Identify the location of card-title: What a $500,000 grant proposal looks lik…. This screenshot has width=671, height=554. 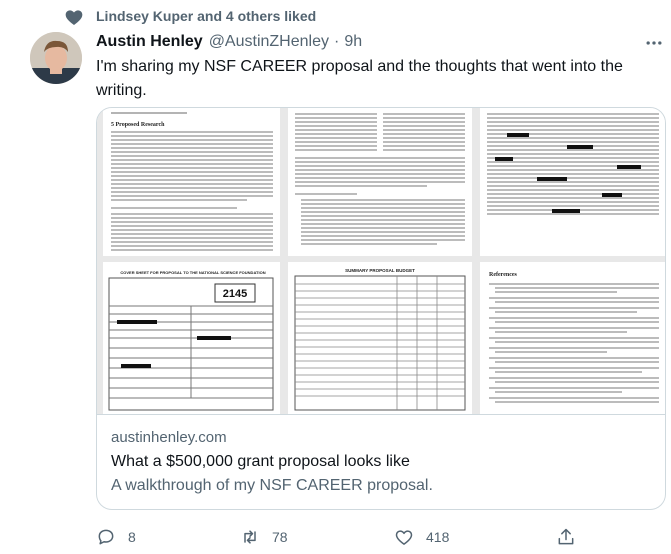
(260, 461).